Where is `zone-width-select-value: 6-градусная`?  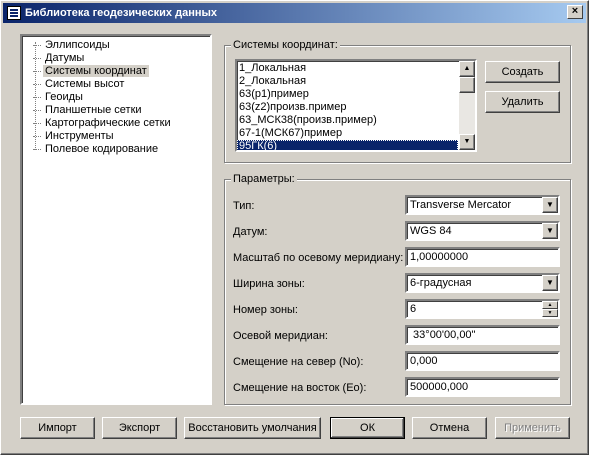
zone-width-select-value: 6-градусная is located at coordinates (441, 283).